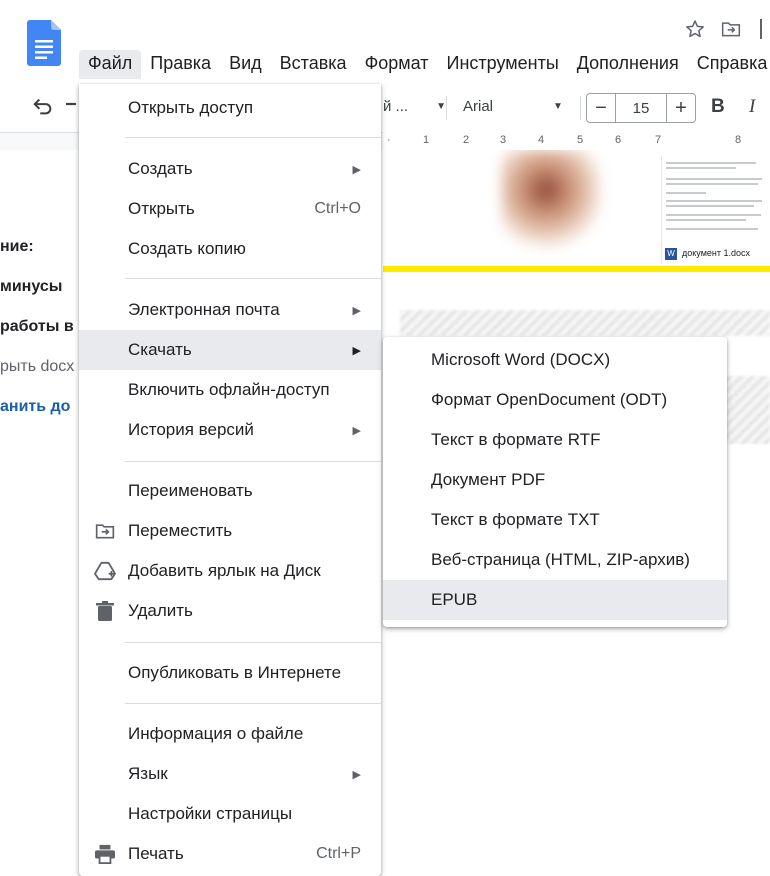  I want to click on menu-offline: Включить офлайн-доступ, so click(230, 390).